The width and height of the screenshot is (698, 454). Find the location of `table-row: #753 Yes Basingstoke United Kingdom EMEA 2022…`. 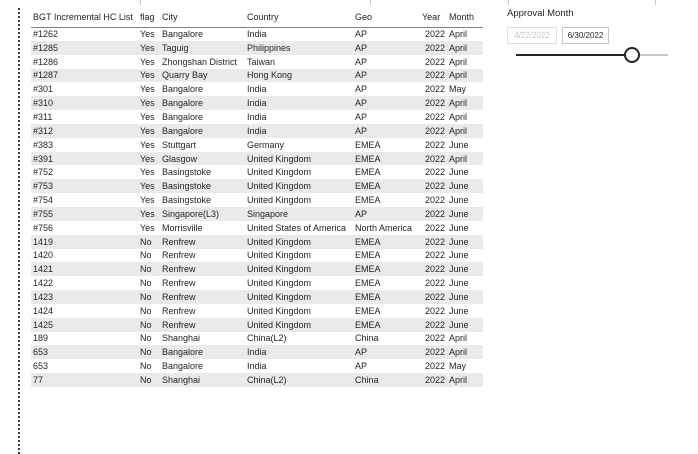

table-row: #753 Yes Basingstoke United Kingdom EMEA 2022… is located at coordinates (257, 186).